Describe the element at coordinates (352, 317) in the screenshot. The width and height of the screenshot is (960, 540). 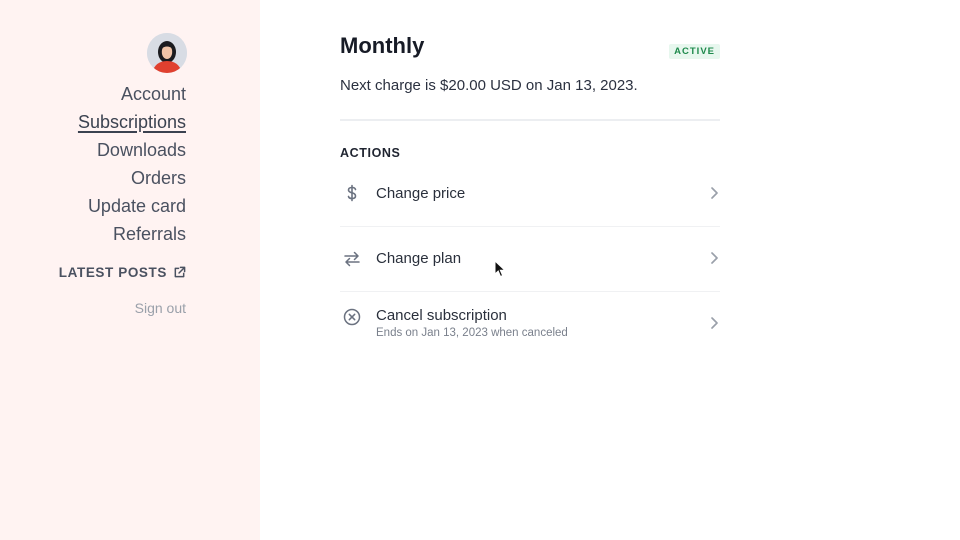
I see `cancel-circle-icon` at that location.